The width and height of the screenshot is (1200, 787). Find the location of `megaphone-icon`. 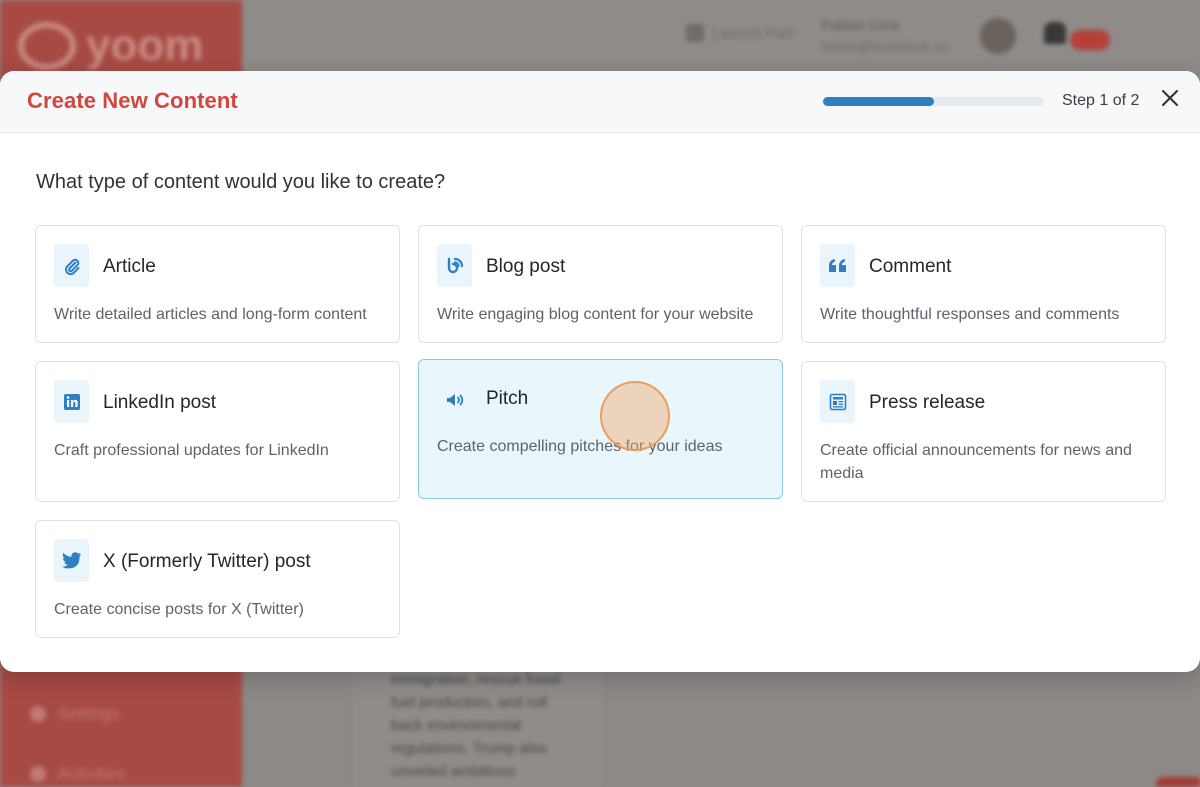

megaphone-icon is located at coordinates (454, 399).